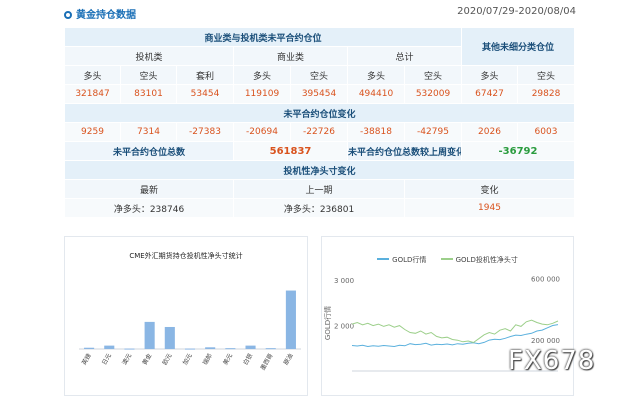 The width and height of the screenshot is (640, 400). I want to click on change-cell: 2026, so click(489, 132).